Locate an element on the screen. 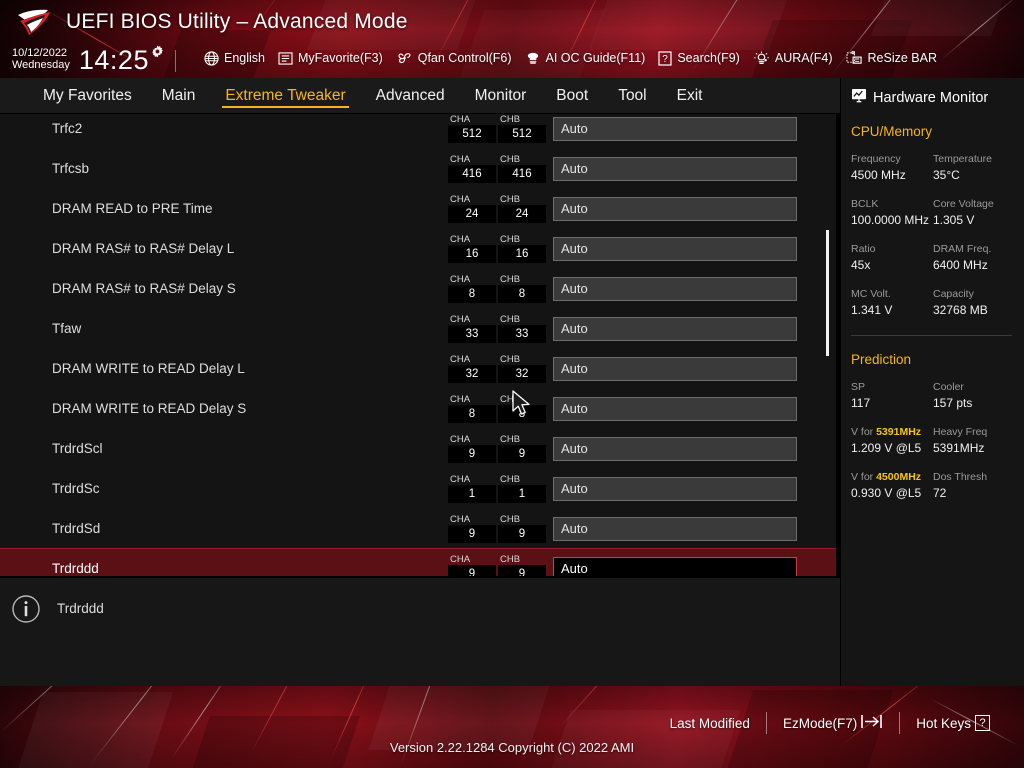 This screenshot has height=768, width=1024. setting-row: DRAM RAS# to RAS# Delay S CHA 8 CHB 8 Auto is located at coordinates (420, 288).